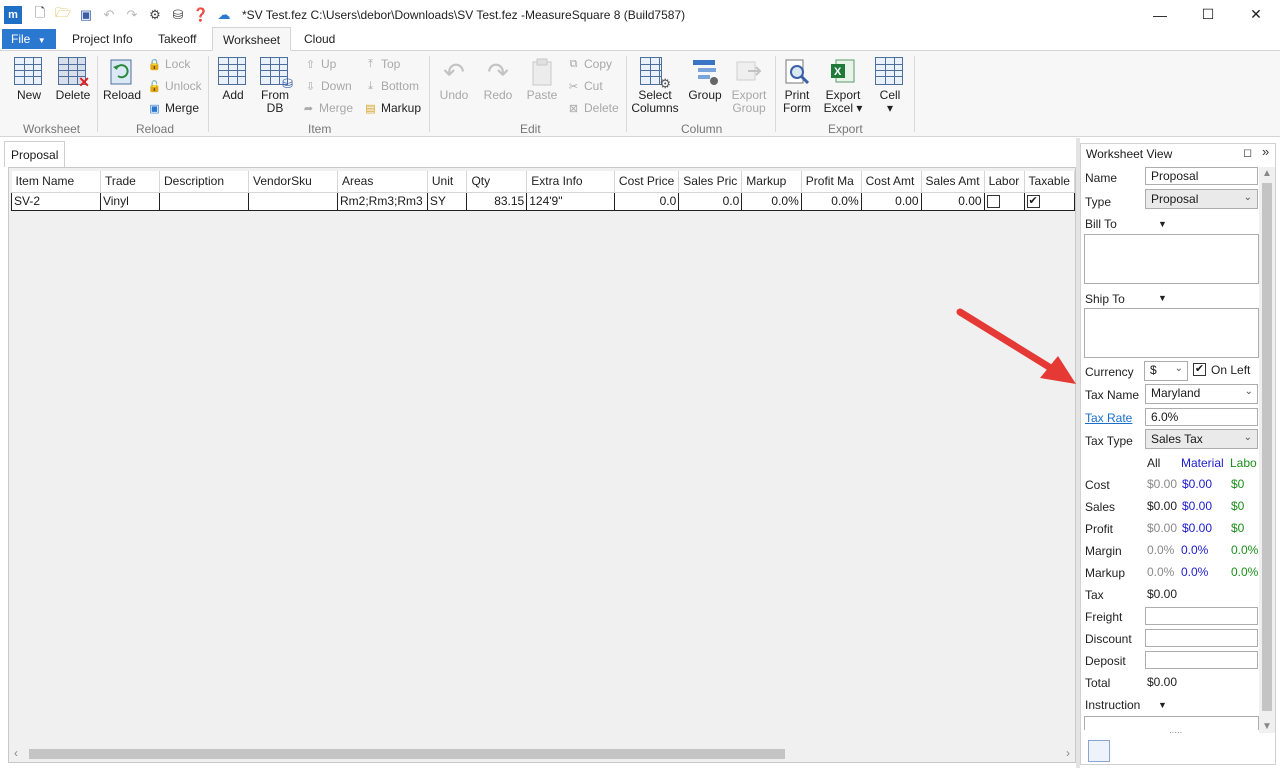 This screenshot has width=1280, height=768. Describe the element at coordinates (497, 201) in the screenshot. I see `cell-qty: 83.15` at that location.